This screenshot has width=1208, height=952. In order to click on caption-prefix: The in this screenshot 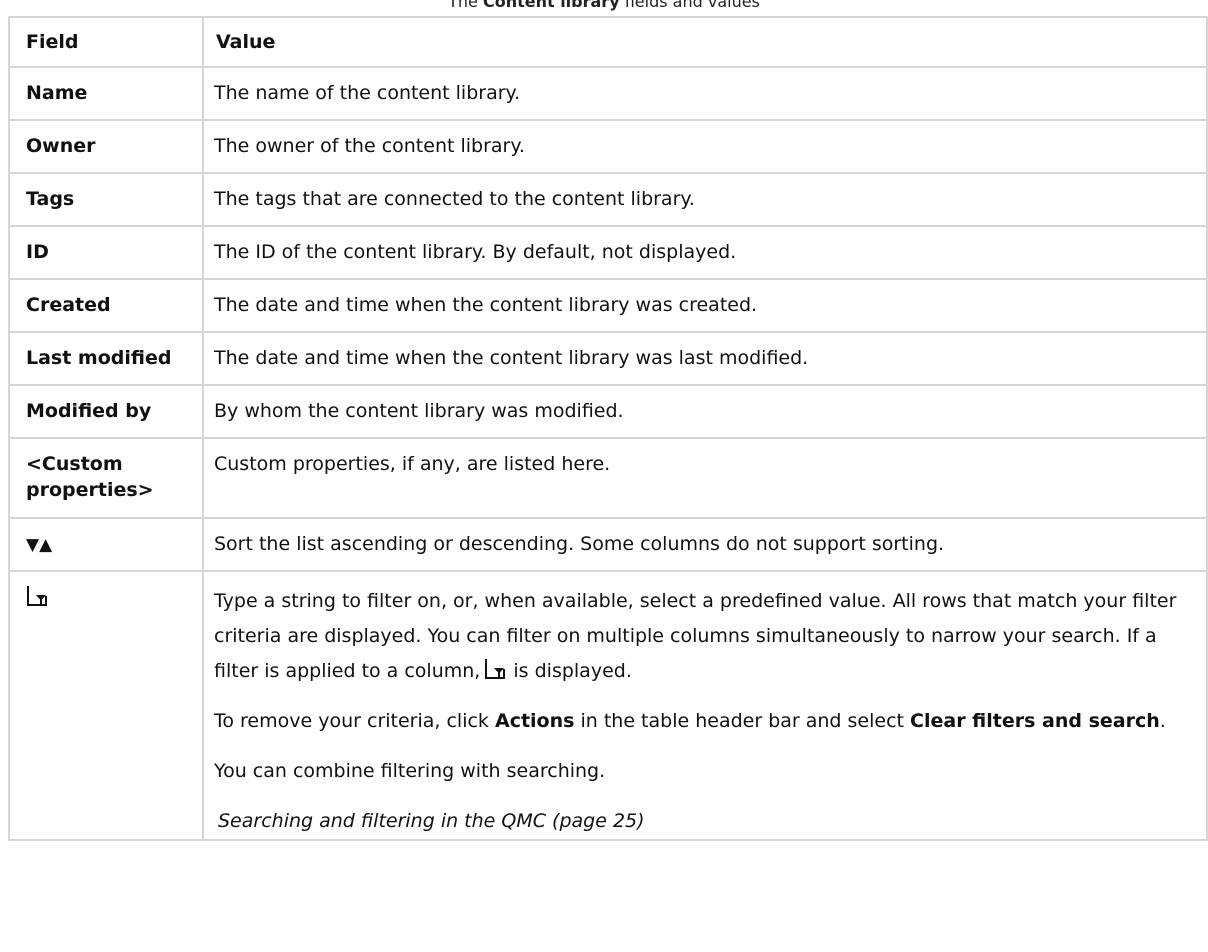, I will do `click(465, 5)`.